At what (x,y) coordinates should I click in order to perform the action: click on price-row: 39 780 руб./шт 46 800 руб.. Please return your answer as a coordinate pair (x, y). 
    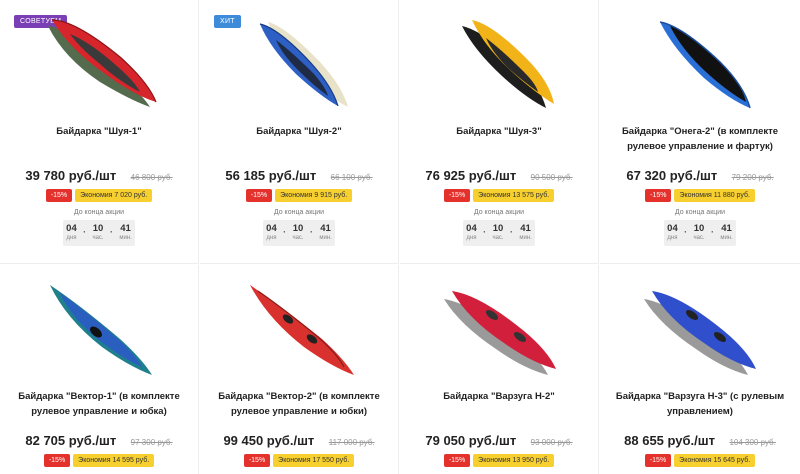
    Looking at the image, I should click on (99, 176).